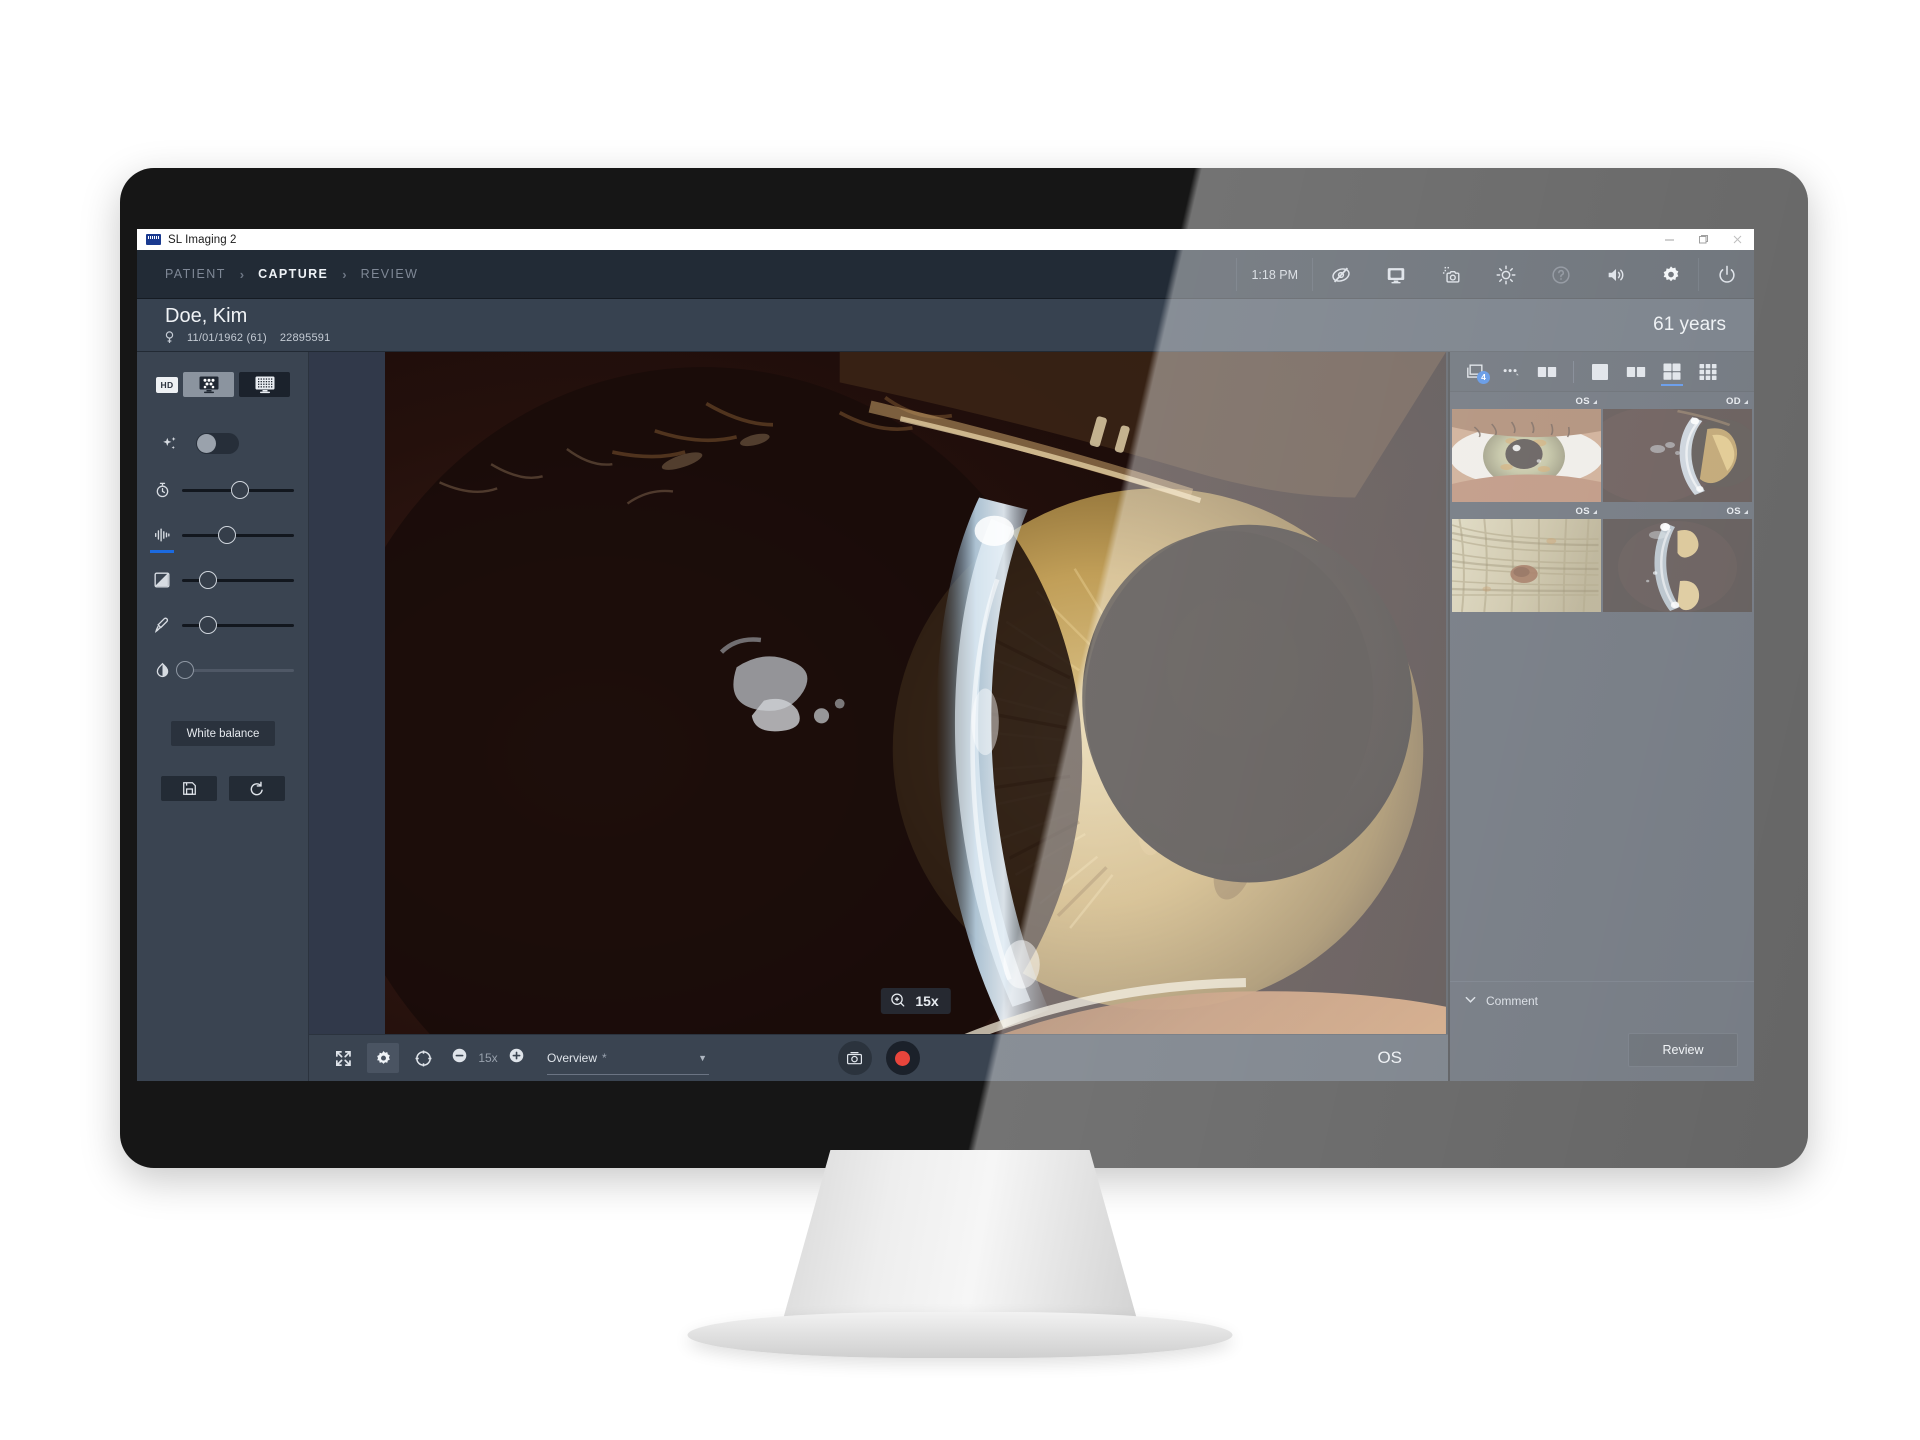 The image size is (1920, 1440). Describe the element at coordinates (1672, 372) in the screenshot. I see `layout-four-icon` at that location.